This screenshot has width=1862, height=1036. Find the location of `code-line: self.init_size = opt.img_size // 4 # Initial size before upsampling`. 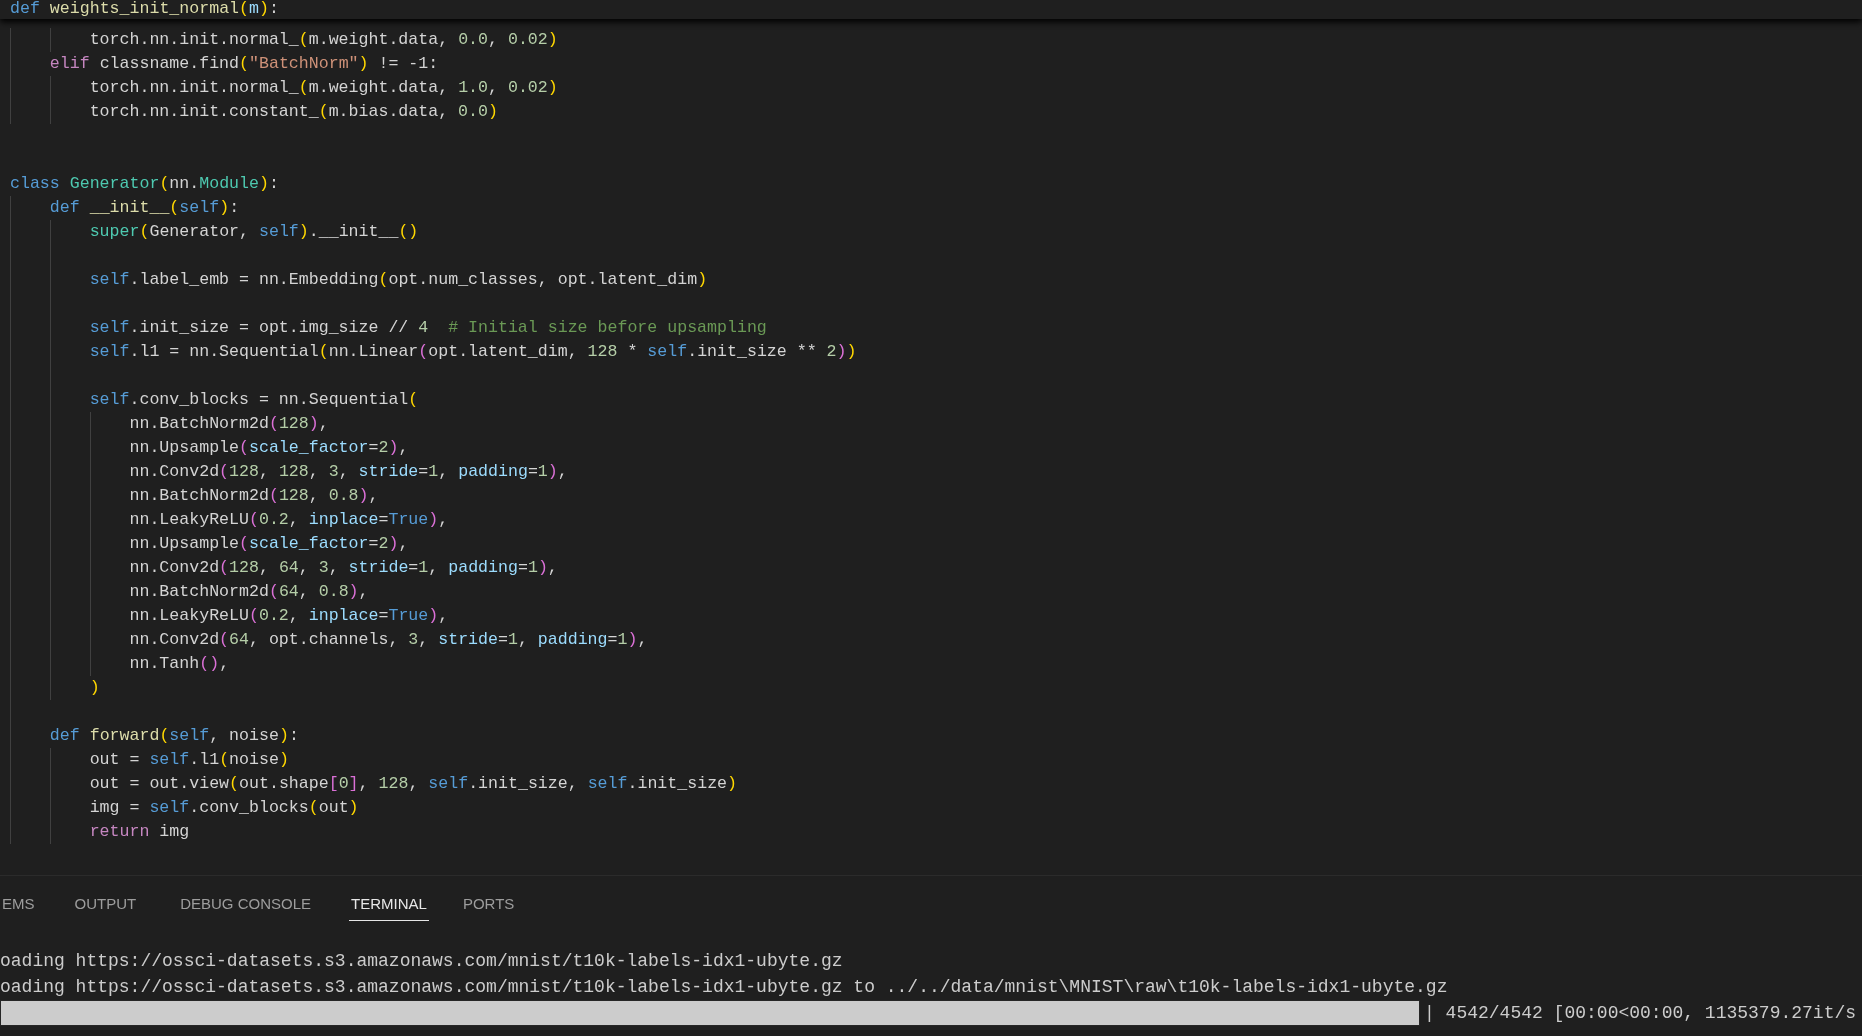

code-line: self.init_size = opt.img_size // 4 # Initial size before upsampling is located at coordinates (428, 327).